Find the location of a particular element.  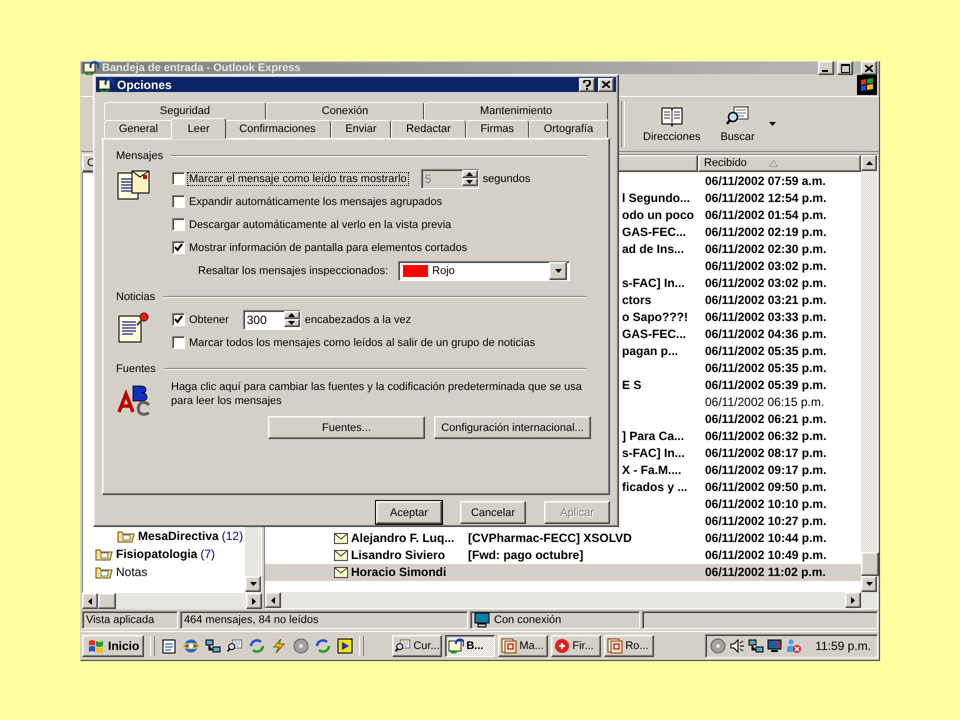

right-arrow-icon is located at coordinates (853, 600).